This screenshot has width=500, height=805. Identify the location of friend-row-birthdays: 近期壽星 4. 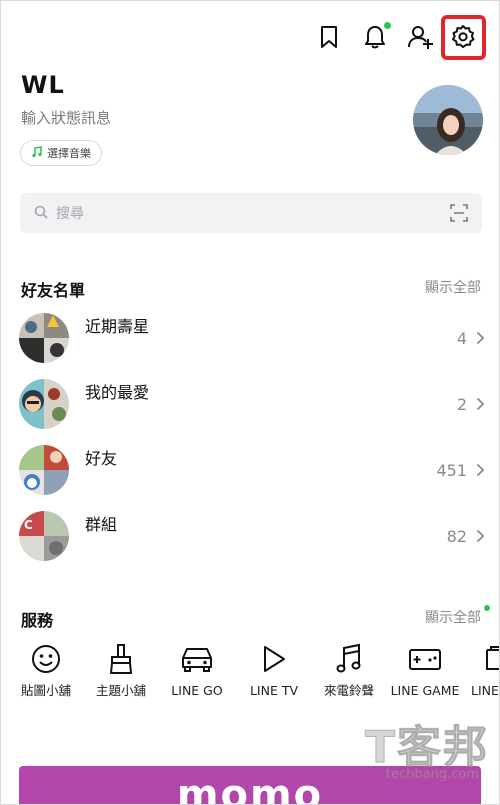
(252, 339).